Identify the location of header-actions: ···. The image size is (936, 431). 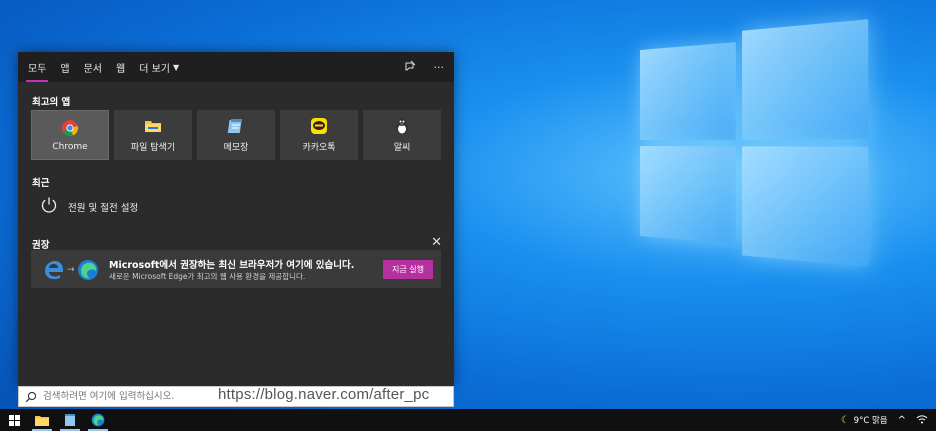
(424, 67).